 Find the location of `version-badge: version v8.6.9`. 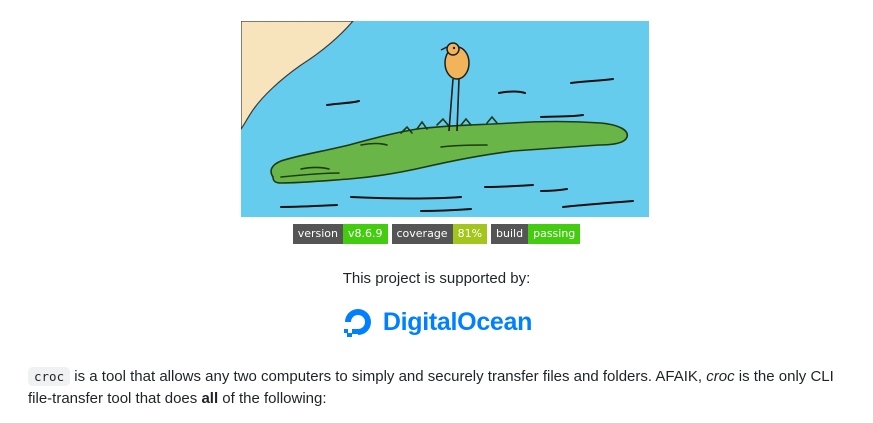

version-badge: version v8.6.9 is located at coordinates (340, 234).